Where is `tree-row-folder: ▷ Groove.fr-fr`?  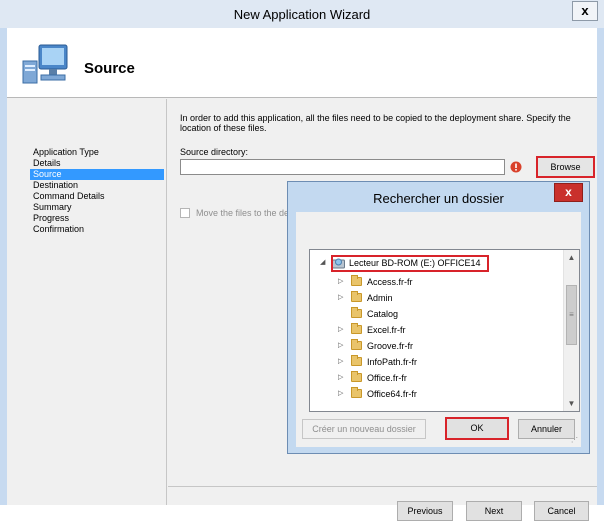
tree-row-folder: ▷ Groove.fr-fr is located at coordinates (430, 346).